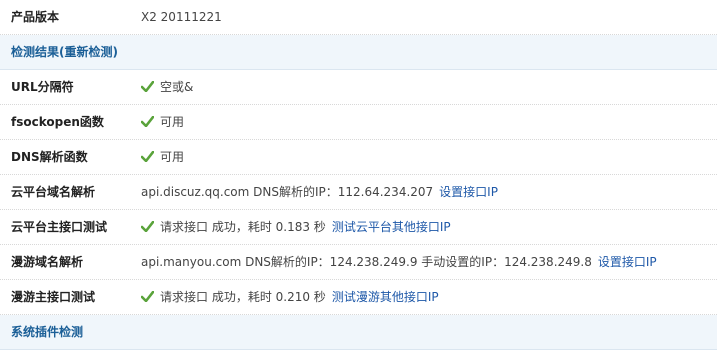 This screenshot has width=717, height=357. I want to click on manyou-api-label: 漫游主接口测试, so click(53, 297).